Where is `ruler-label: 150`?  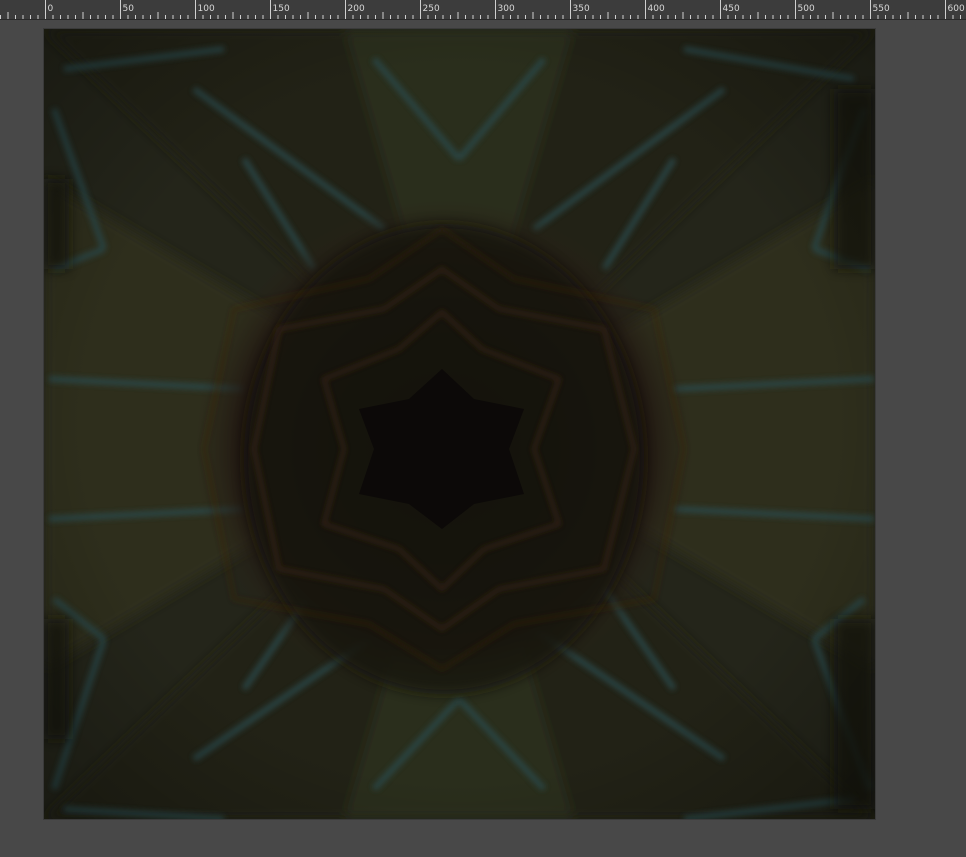
ruler-label: 150 is located at coordinates (281, 9).